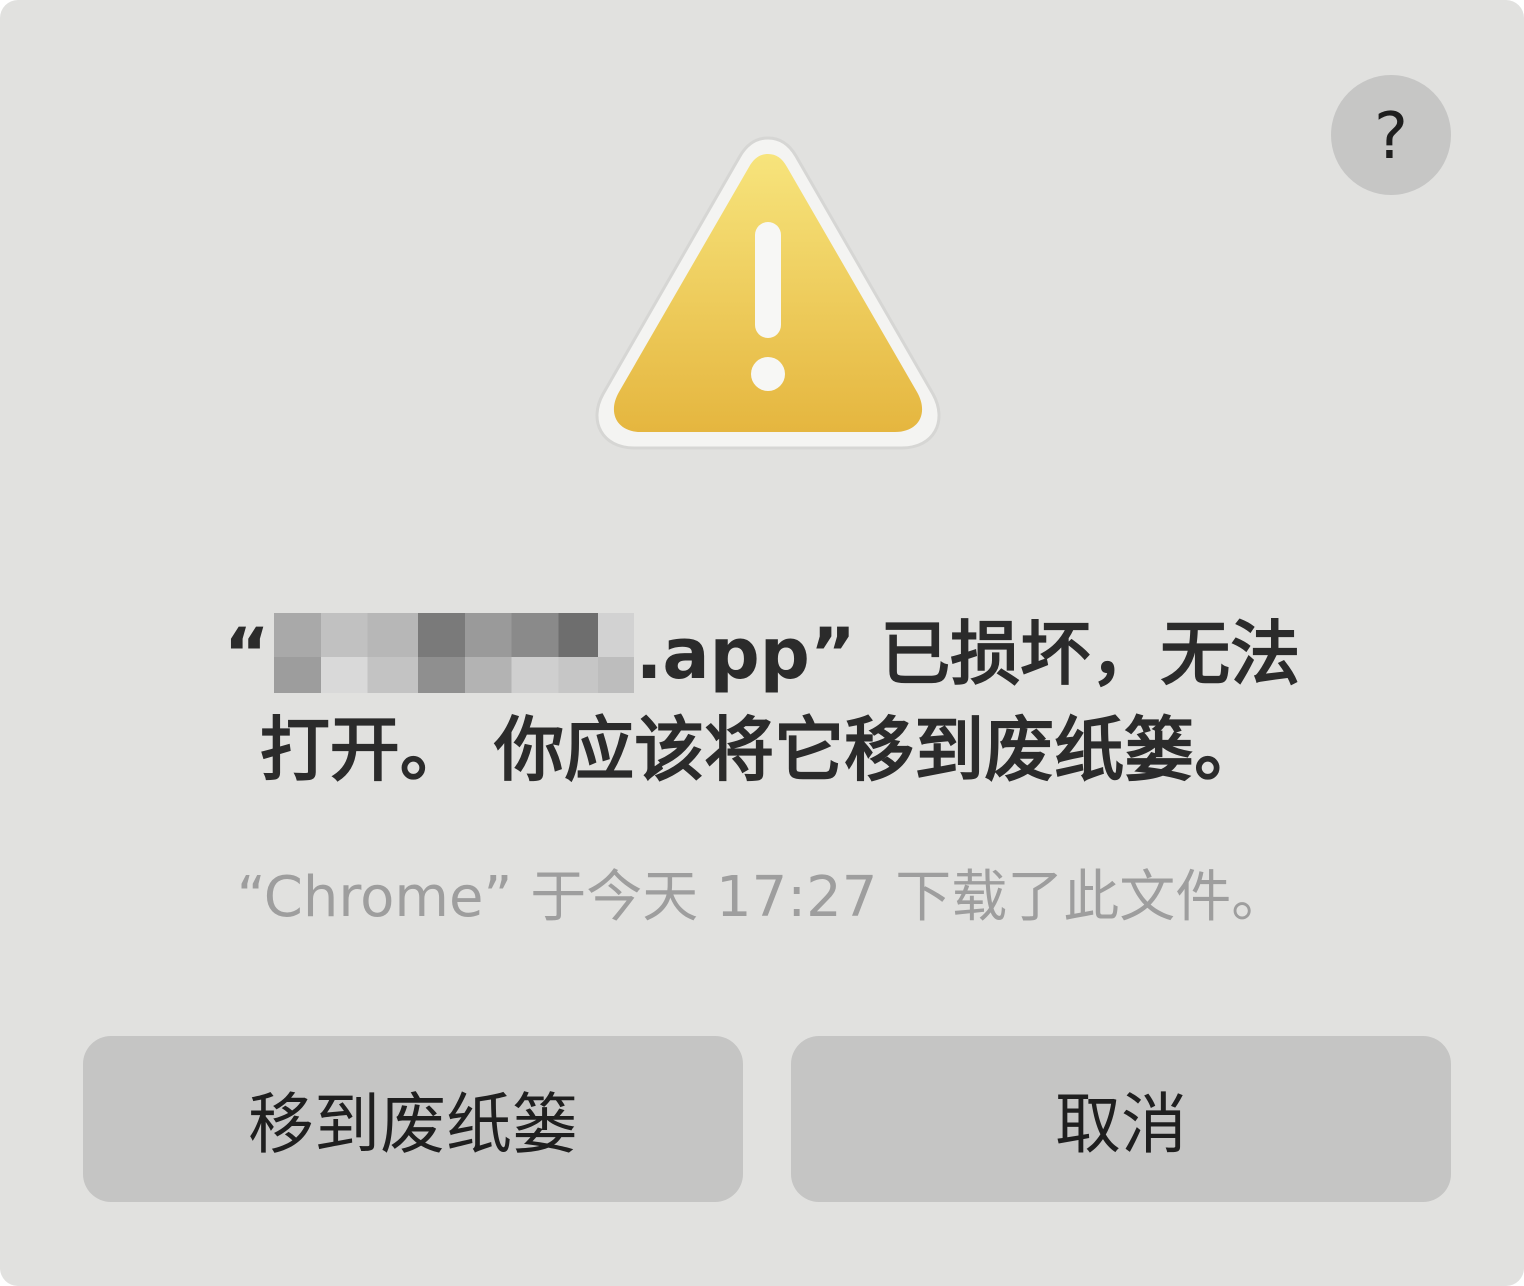  Describe the element at coordinates (453, 652) in the screenshot. I see `redacted-app-name` at that location.